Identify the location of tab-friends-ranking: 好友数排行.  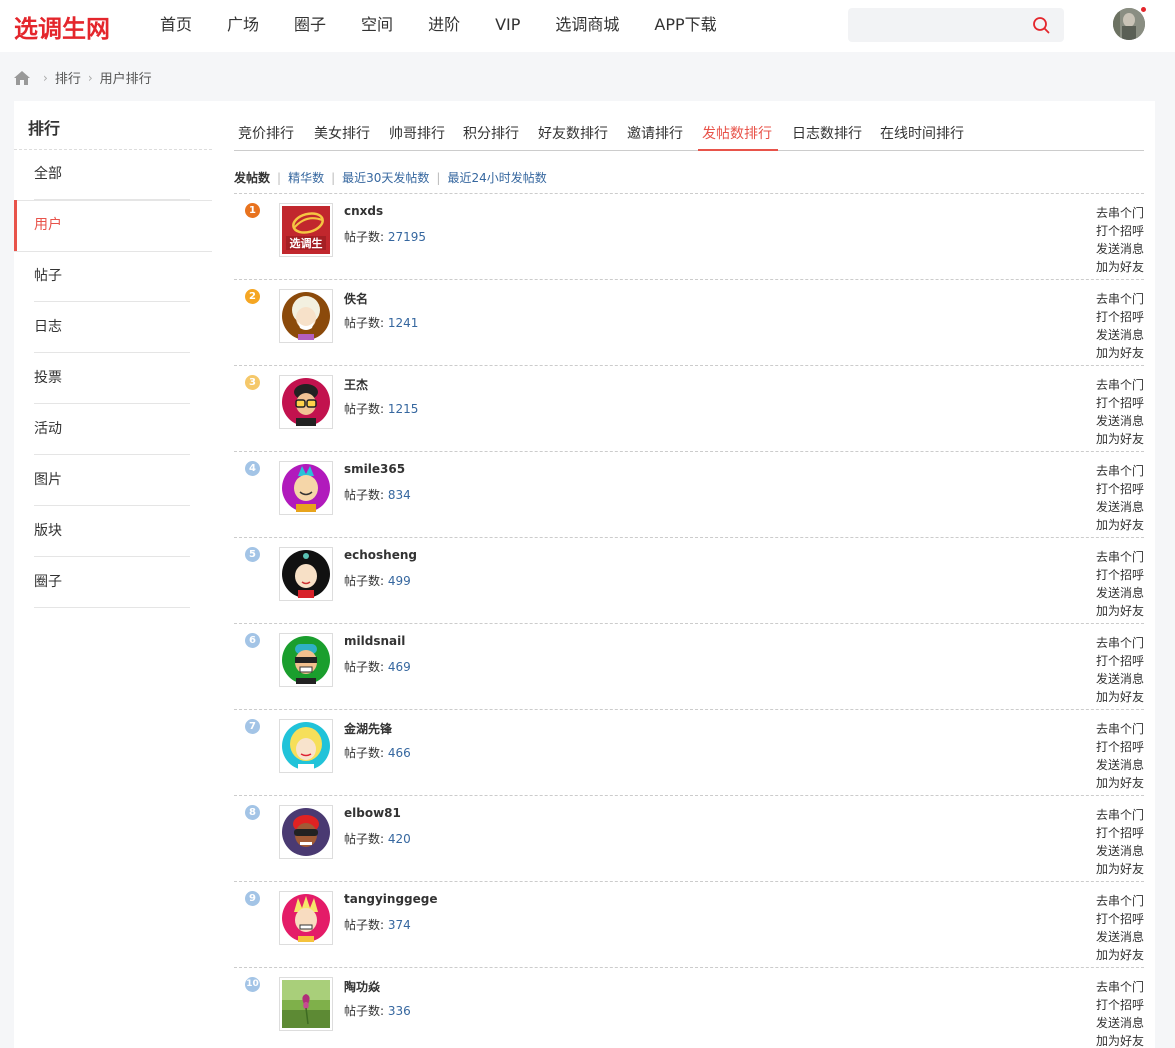
(573, 133).